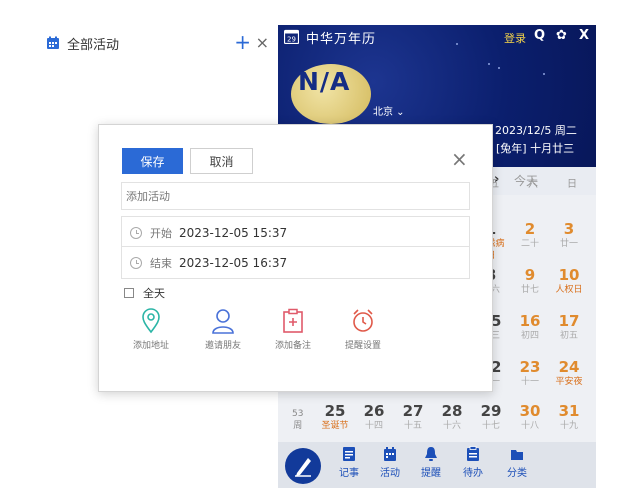  Describe the element at coordinates (335, 426) in the screenshot. I see `lunar-label: 圣诞节` at that location.